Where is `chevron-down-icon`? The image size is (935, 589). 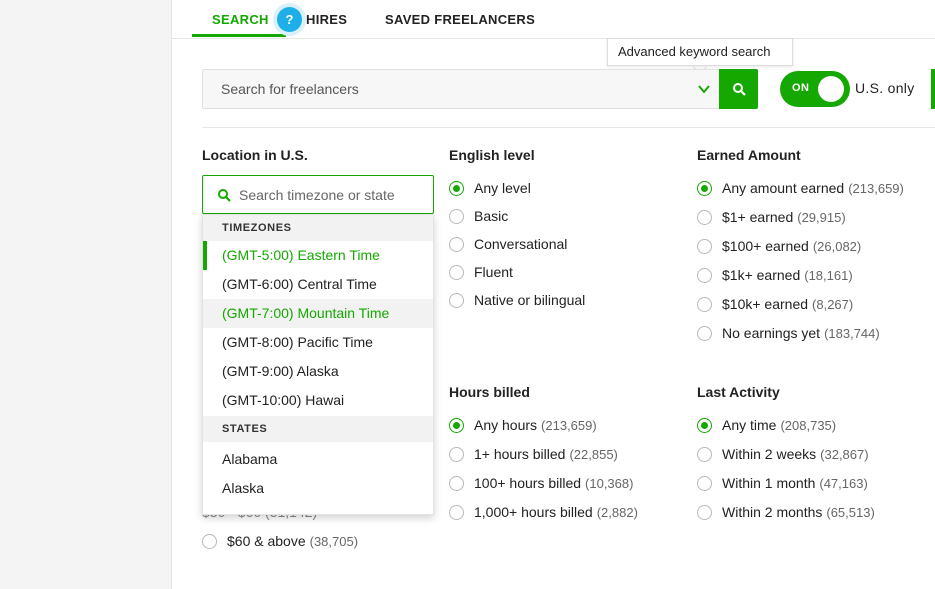
chevron-down-icon is located at coordinates (704, 89).